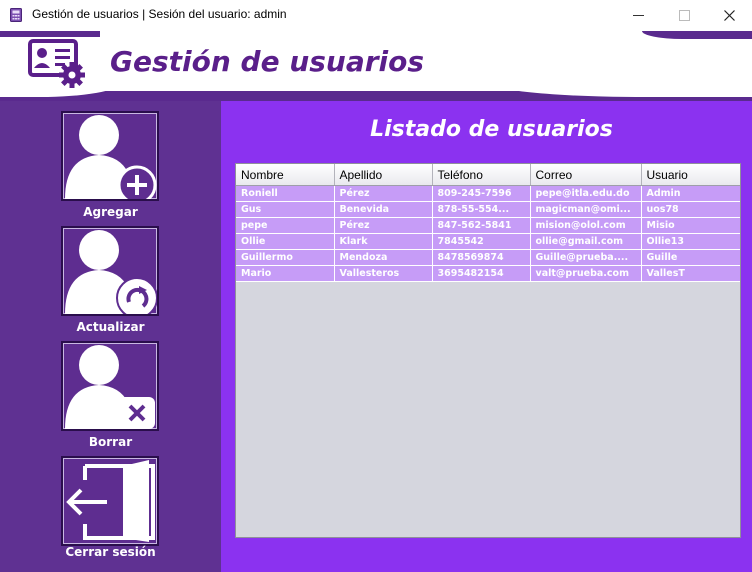 Image resolution: width=752 pixels, height=572 pixels. What do you see at coordinates (110, 442) in the screenshot?
I see `delete-user-label: Borrar` at bounding box center [110, 442].